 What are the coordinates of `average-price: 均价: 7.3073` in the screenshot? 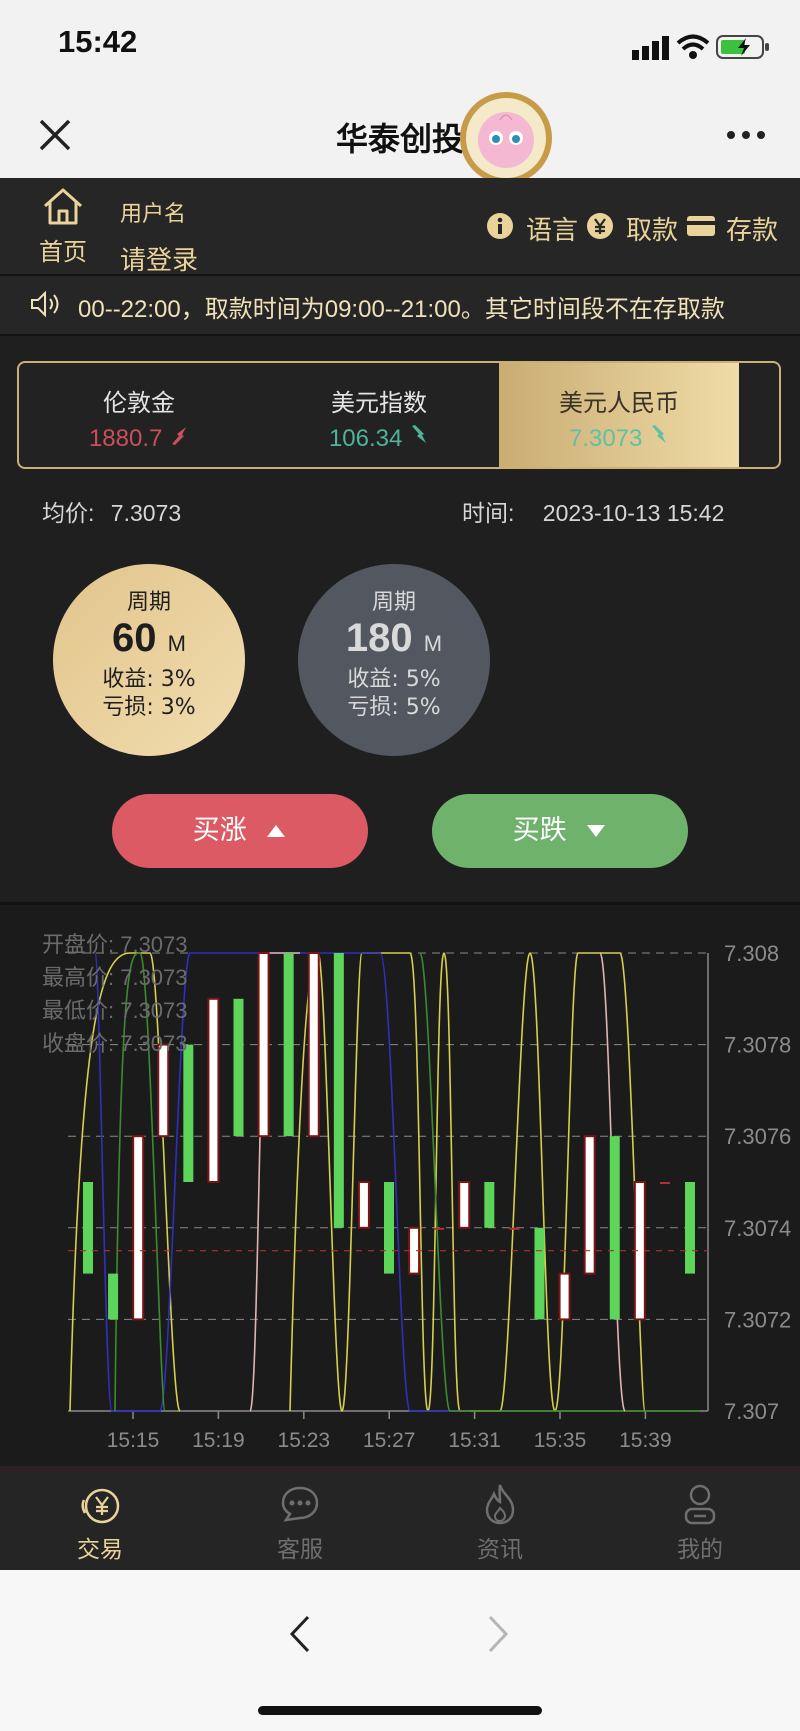 It's located at (111, 511).